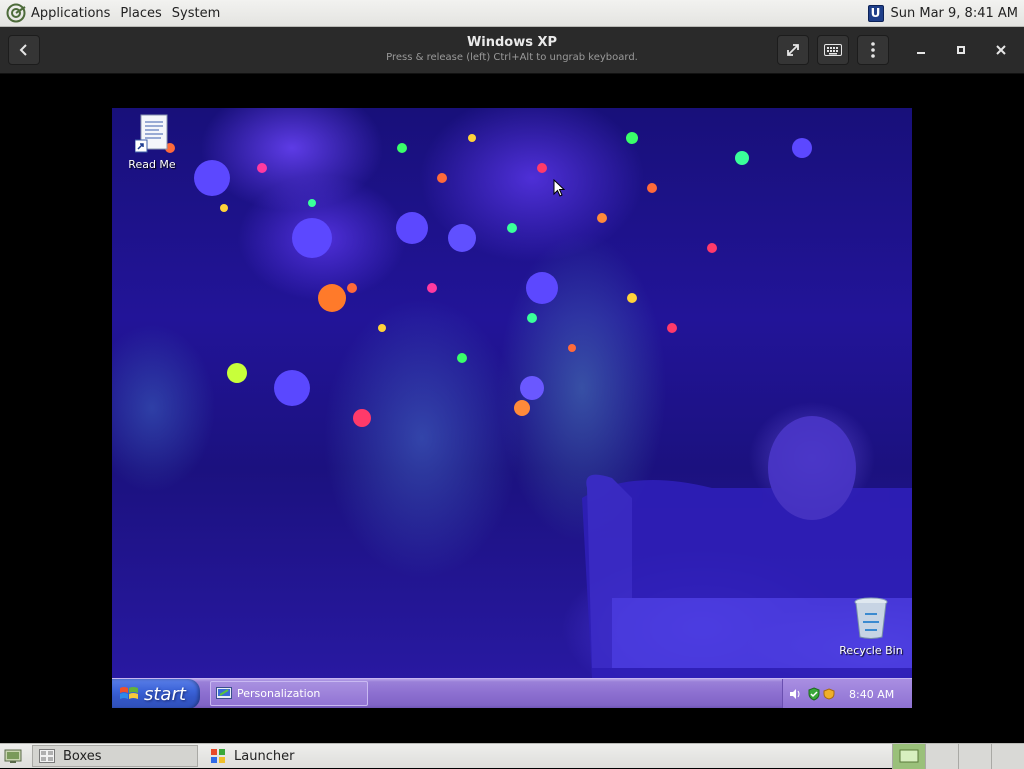 The height and width of the screenshot is (769, 1024). Describe the element at coordinates (870, 650) in the screenshot. I see `desktop-icon-label: Recycle Bin` at that location.